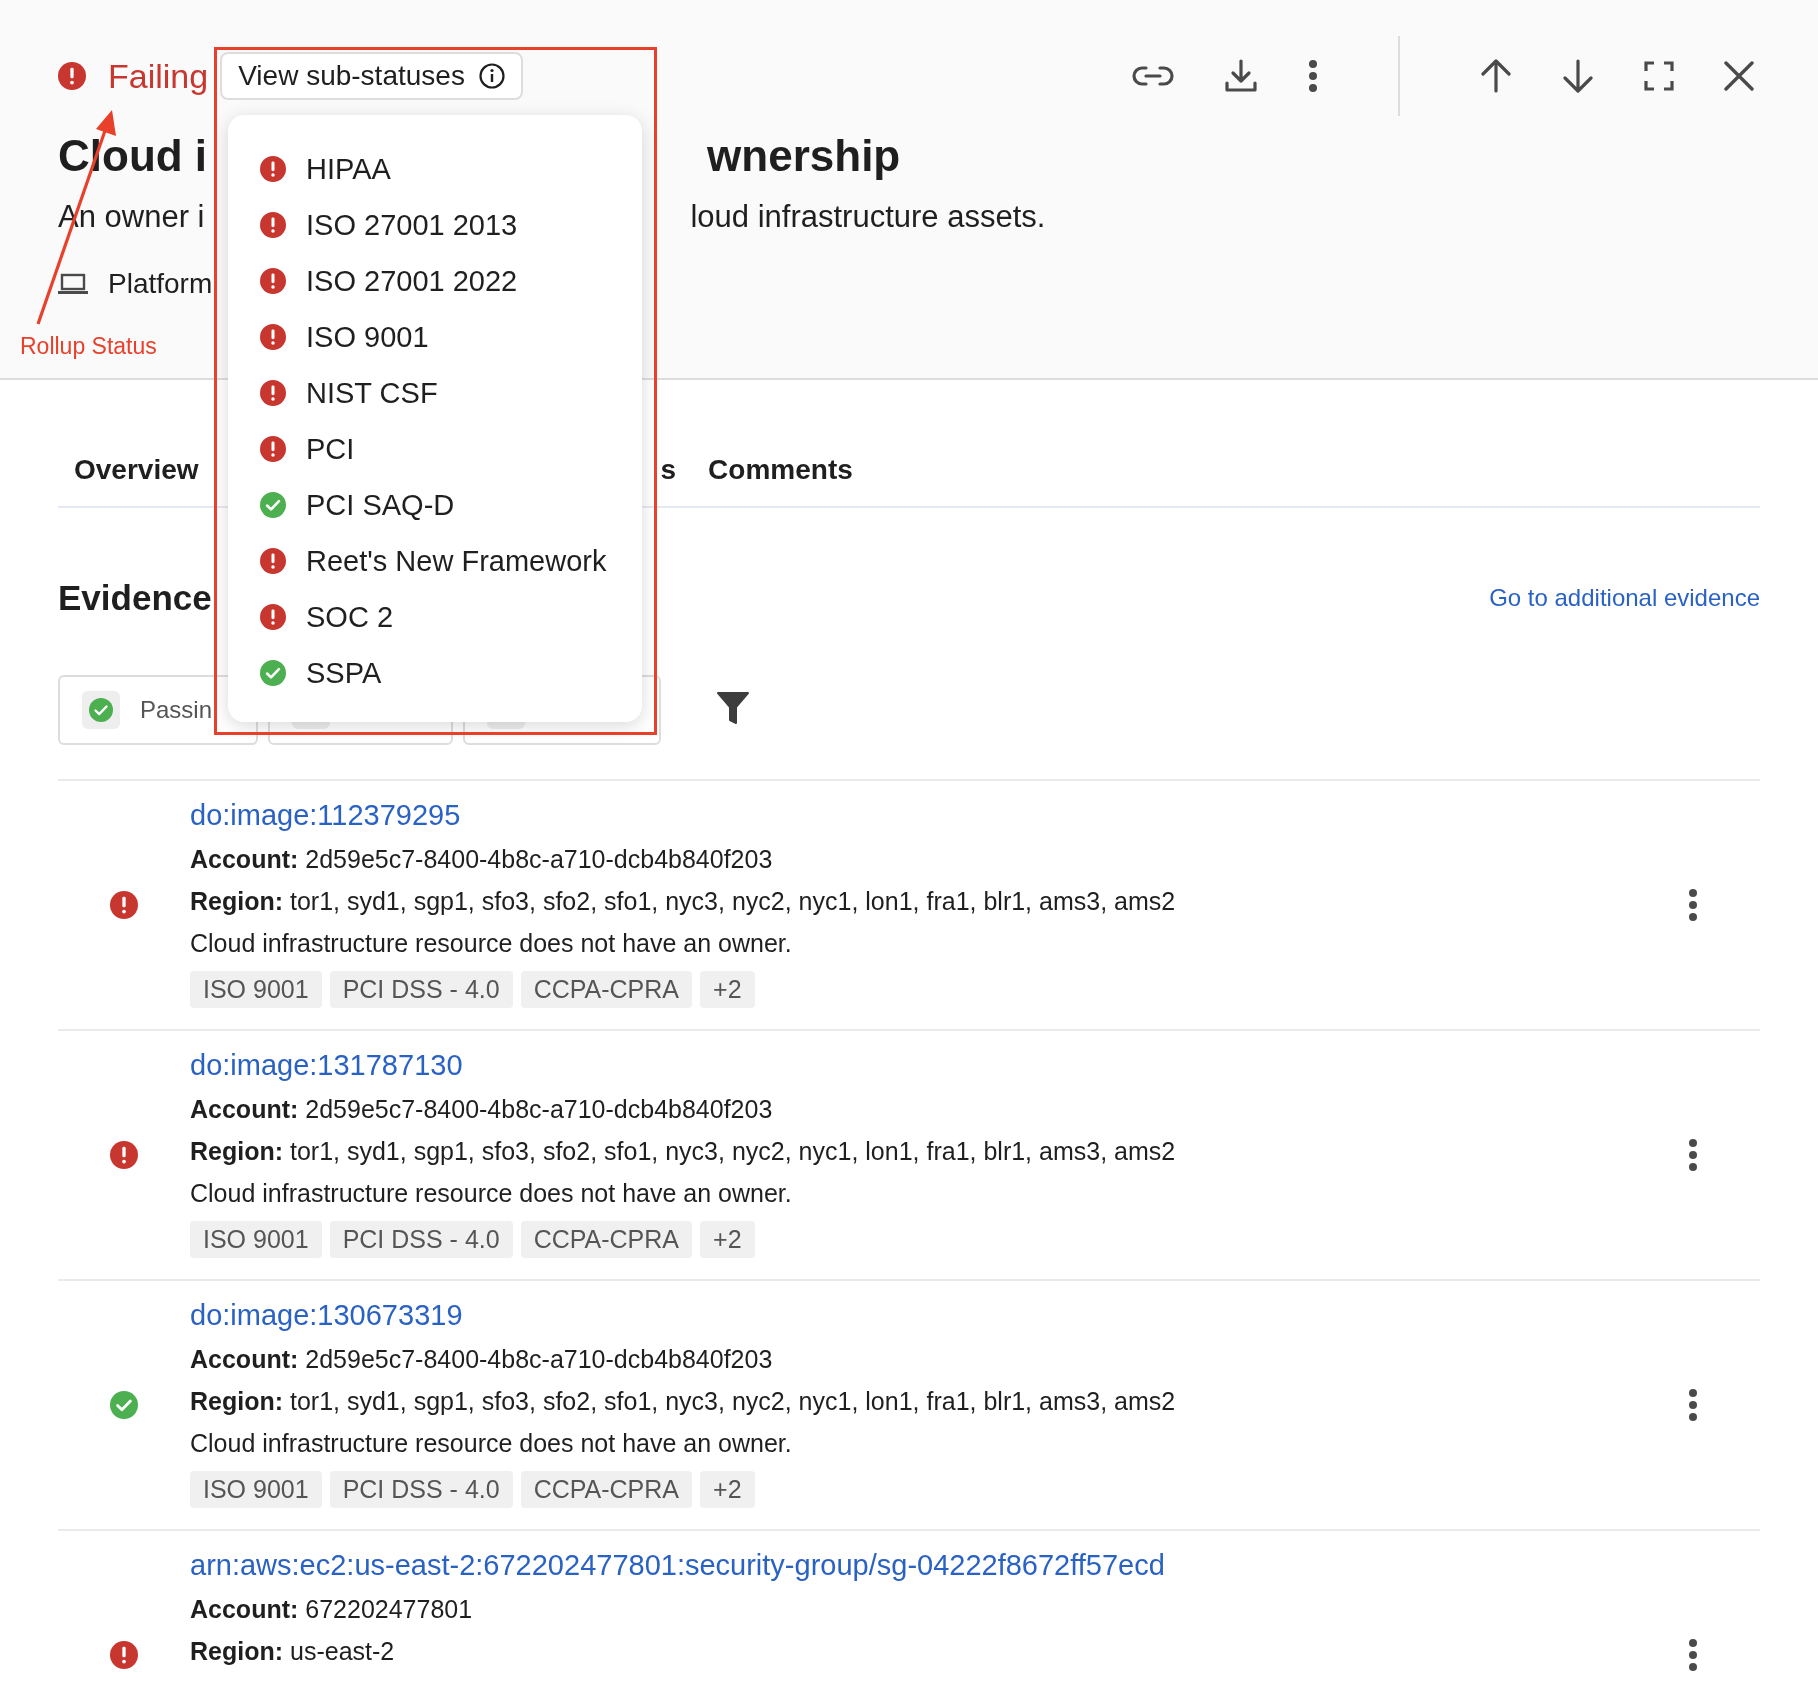  Describe the element at coordinates (668, 469) in the screenshot. I see `tab: s` at that location.